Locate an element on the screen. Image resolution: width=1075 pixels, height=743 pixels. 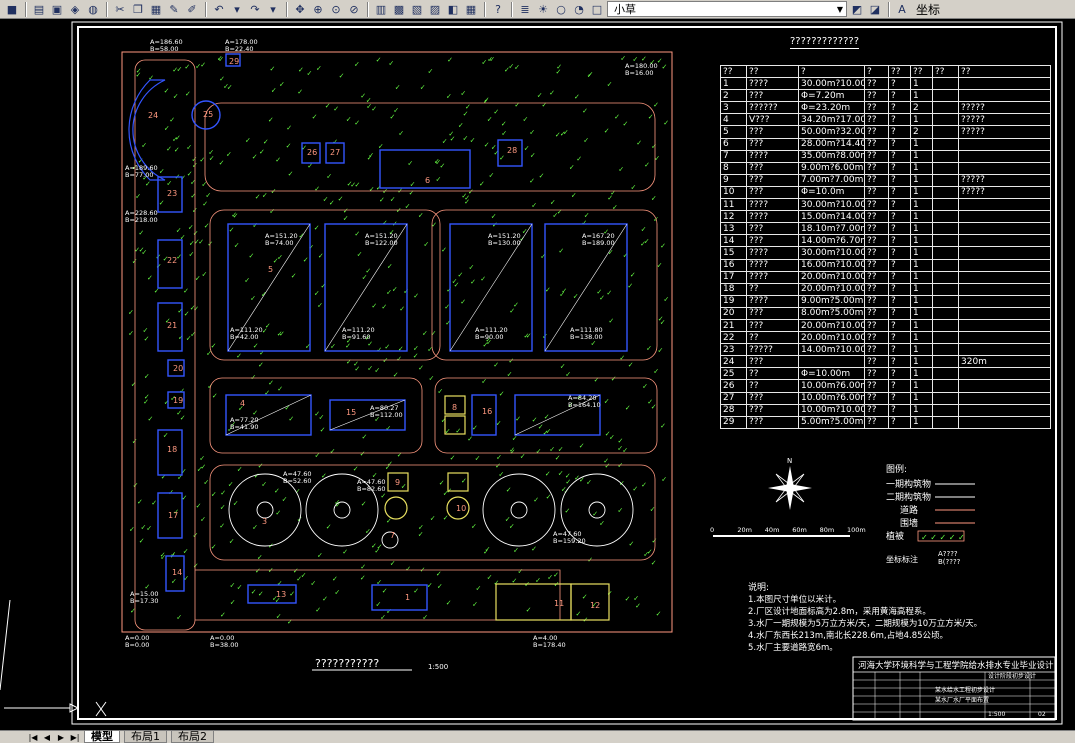
legend-header-cell: ?? is located at coordinates (1004, 71).